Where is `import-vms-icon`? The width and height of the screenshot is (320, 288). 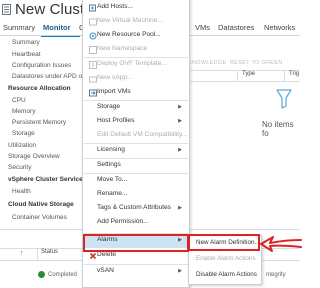
import-vms-icon is located at coordinates (93, 93).